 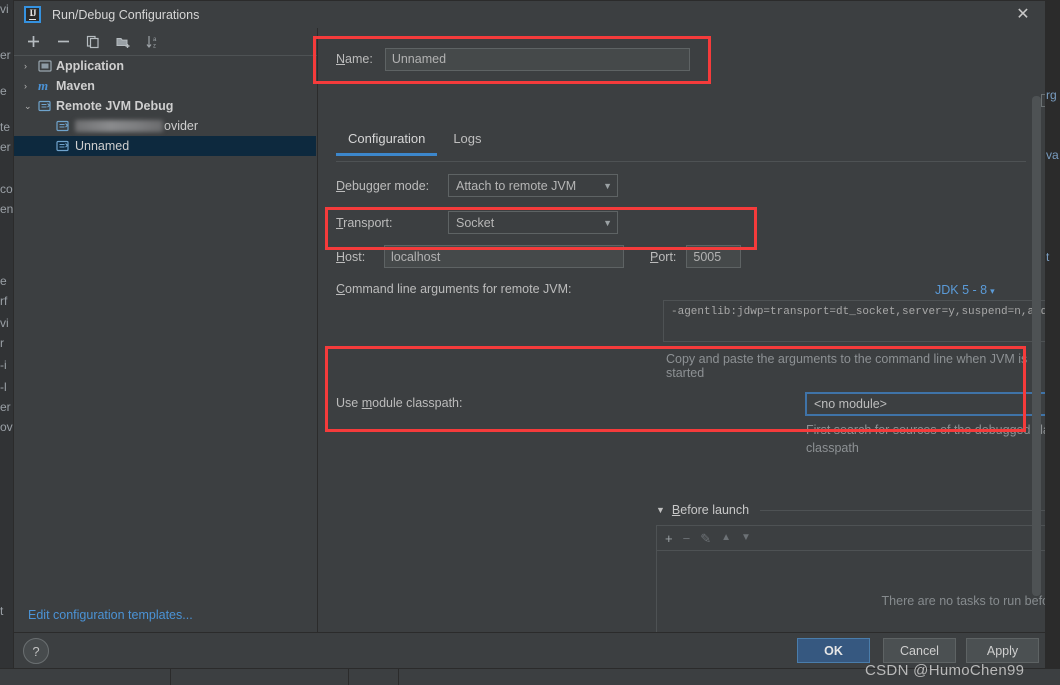 What do you see at coordinates (90, 66) in the screenshot?
I see `tree-item-label: Application` at bounding box center [90, 66].